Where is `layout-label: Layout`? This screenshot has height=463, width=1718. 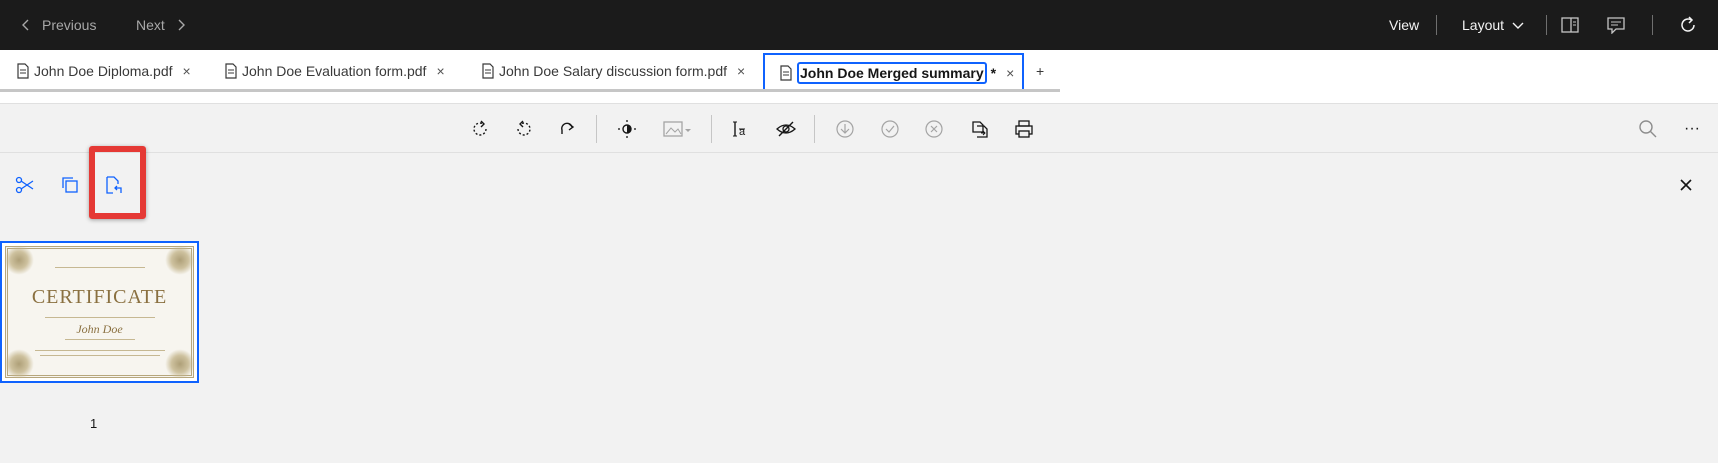
layout-label: Layout is located at coordinates (1483, 25).